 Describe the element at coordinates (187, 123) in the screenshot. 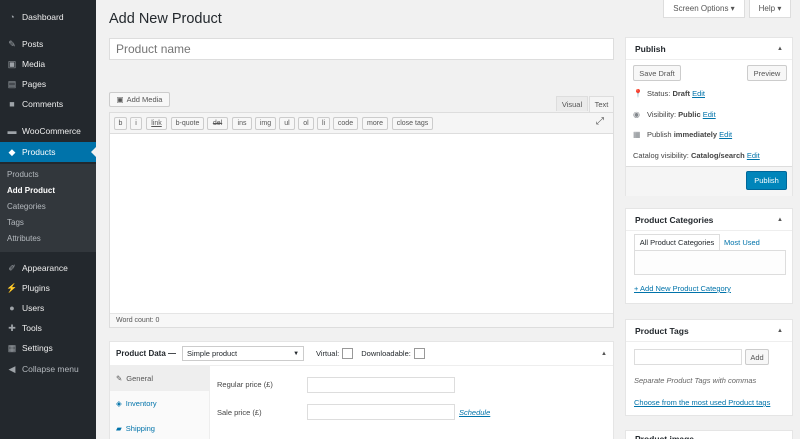

I see `qt-b-quote: b-quote` at that location.